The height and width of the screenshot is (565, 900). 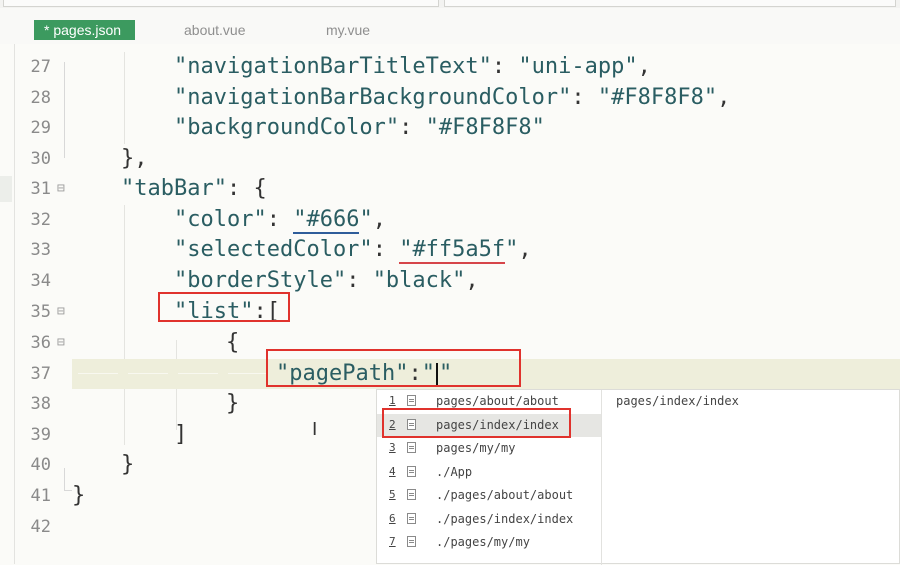 I want to click on line-number: 40, so click(x=40, y=465).